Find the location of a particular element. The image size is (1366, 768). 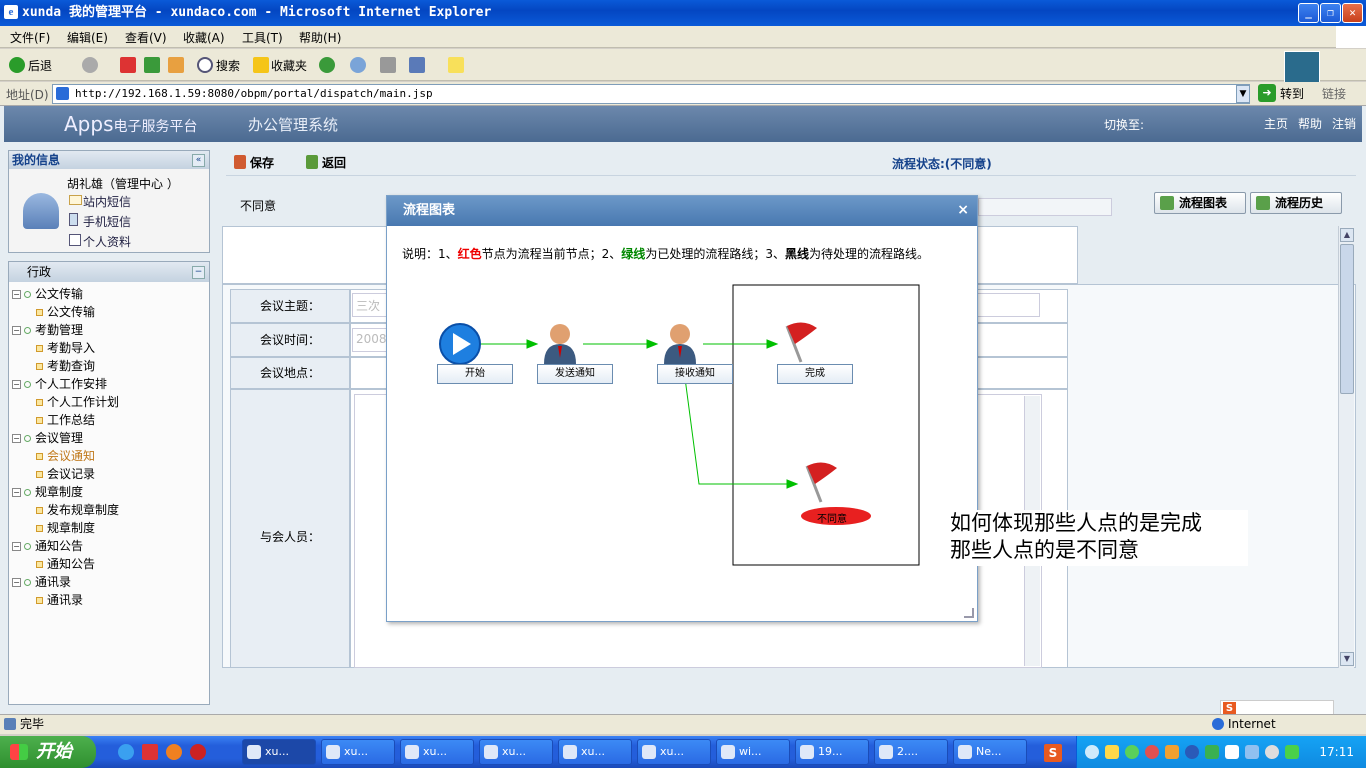

nav-group-contacts: − 通讯录 is located at coordinates (41, 581).